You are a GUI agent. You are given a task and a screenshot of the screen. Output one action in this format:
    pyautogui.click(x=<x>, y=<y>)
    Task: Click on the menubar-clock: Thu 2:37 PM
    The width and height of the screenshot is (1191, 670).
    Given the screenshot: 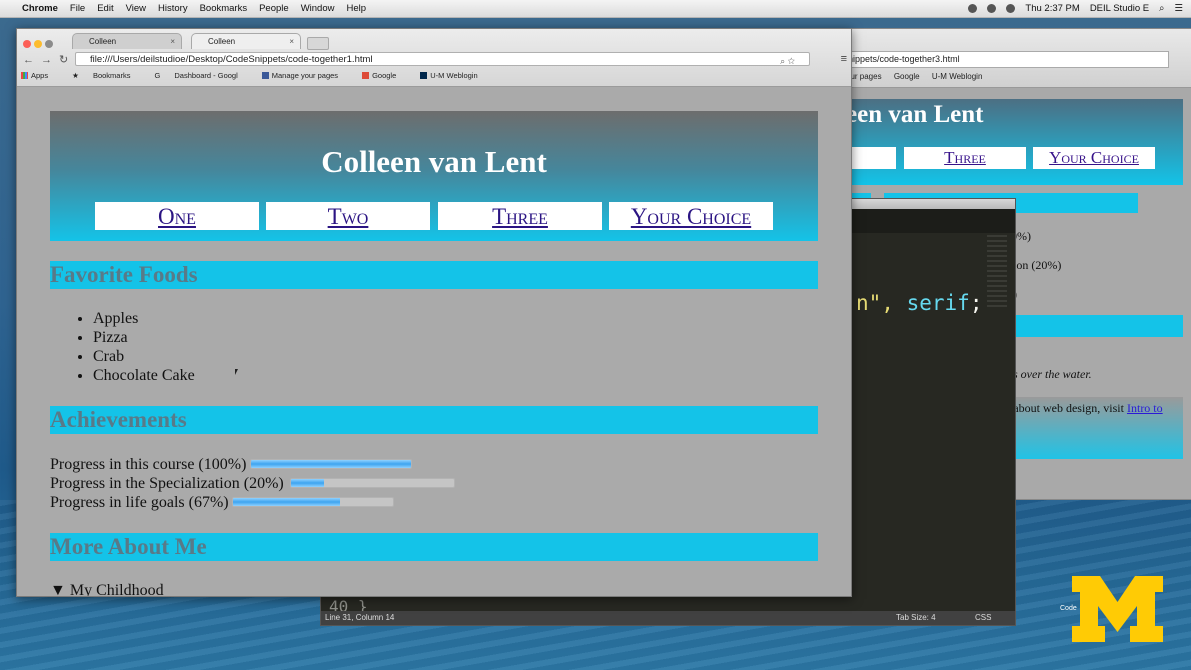 What is the action you would take?
    pyautogui.click(x=1052, y=8)
    